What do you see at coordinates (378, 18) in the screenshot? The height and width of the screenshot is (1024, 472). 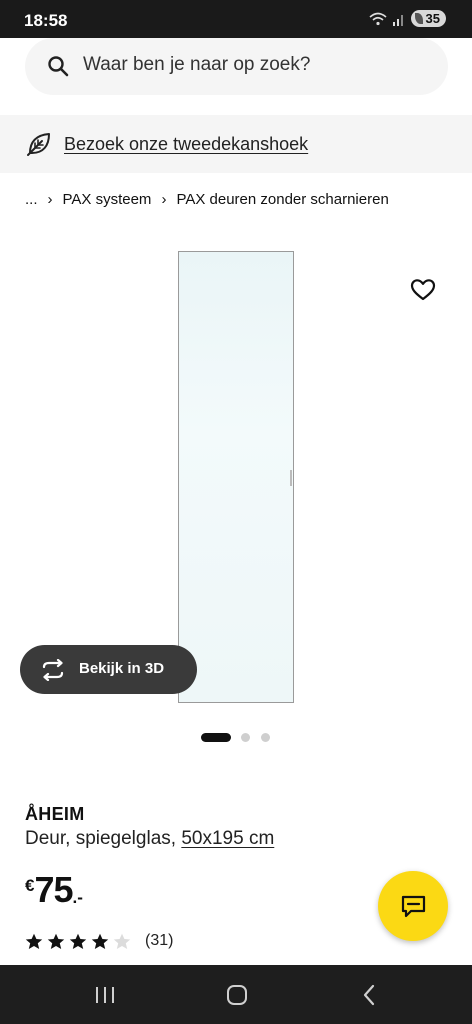 I see `wifi-icon` at bounding box center [378, 18].